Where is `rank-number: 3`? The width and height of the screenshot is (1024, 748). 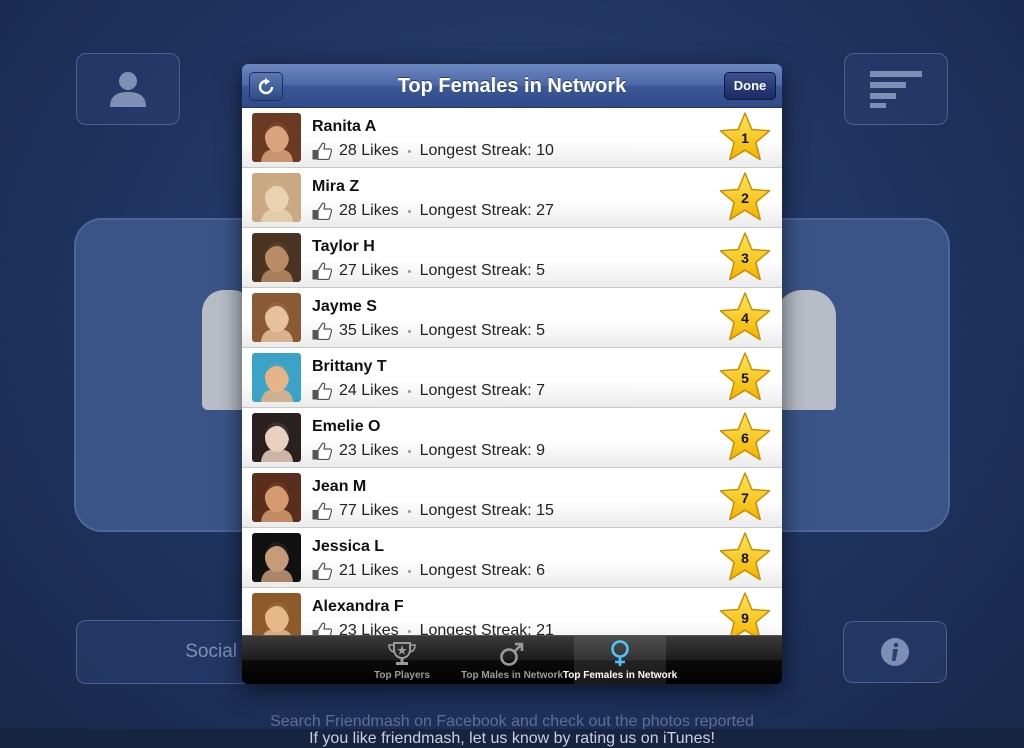 rank-number: 3 is located at coordinates (745, 258).